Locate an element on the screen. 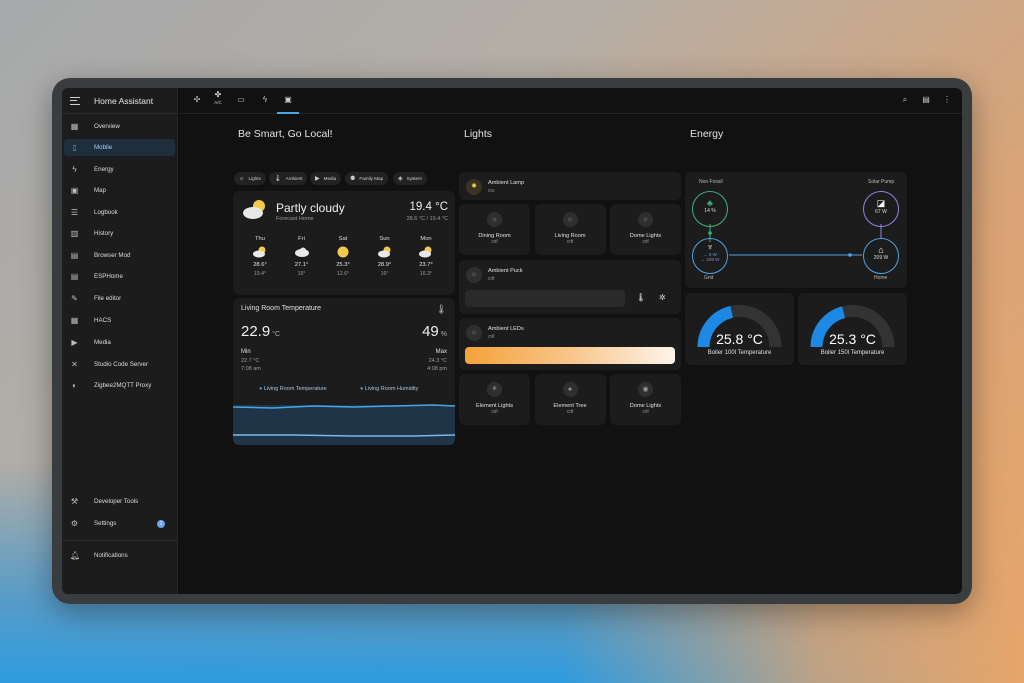  sidebar-item-history: ▥ History is located at coordinates (119, 233).